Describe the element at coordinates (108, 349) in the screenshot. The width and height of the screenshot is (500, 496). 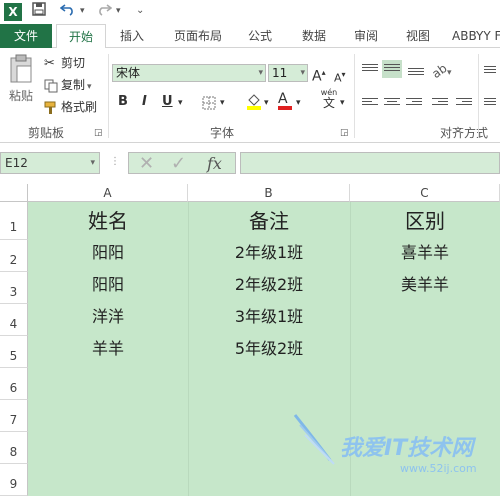
I see `cell-a5: 羊羊` at that location.